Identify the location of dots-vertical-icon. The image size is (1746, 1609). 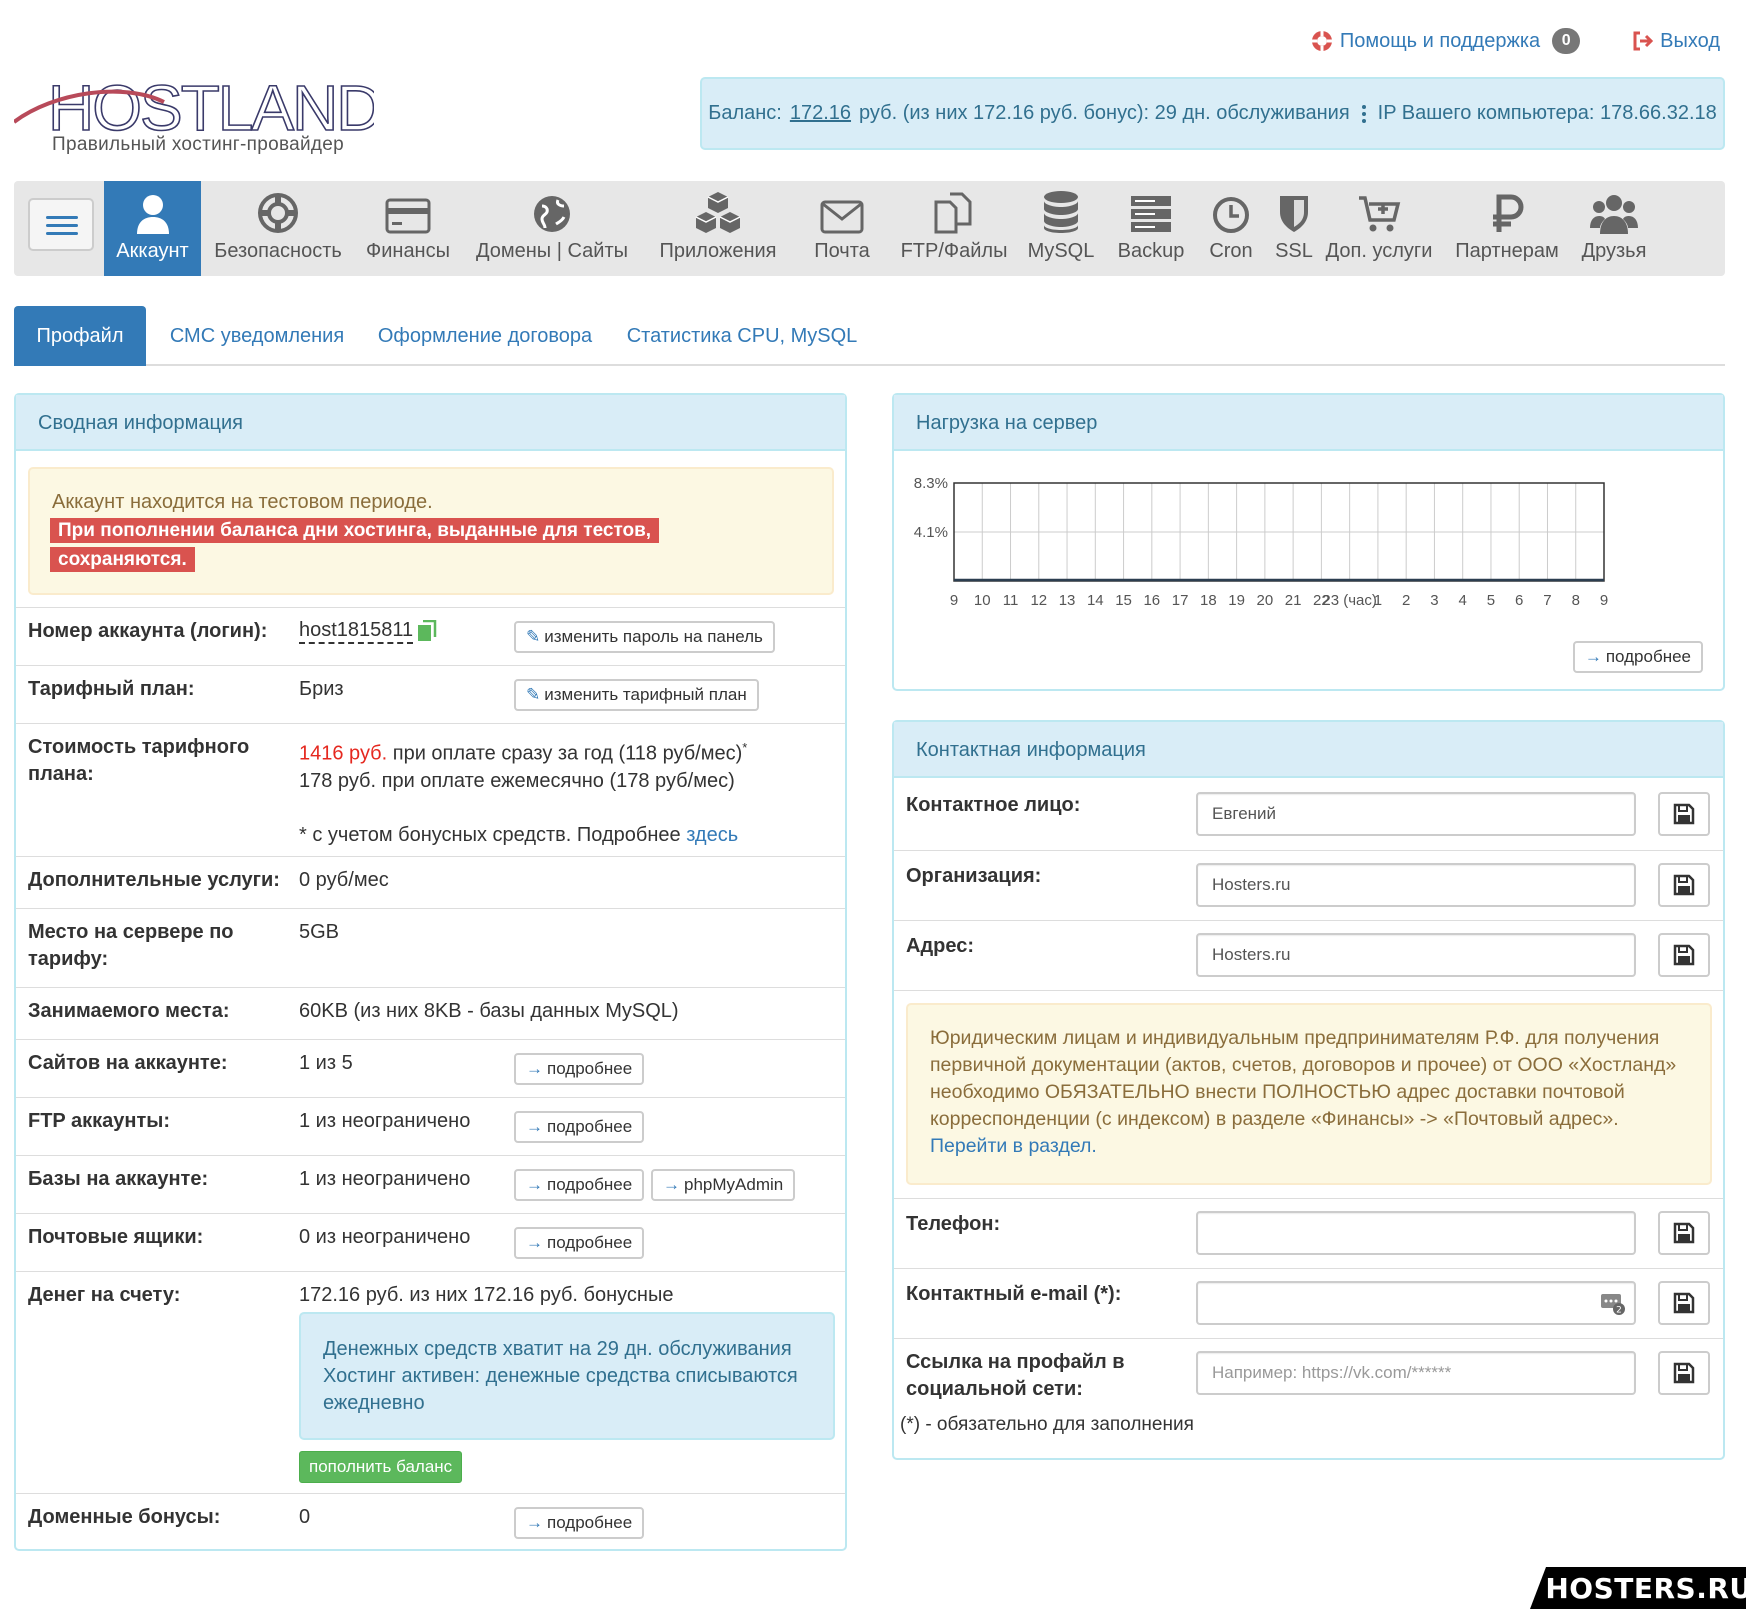
(1363, 113).